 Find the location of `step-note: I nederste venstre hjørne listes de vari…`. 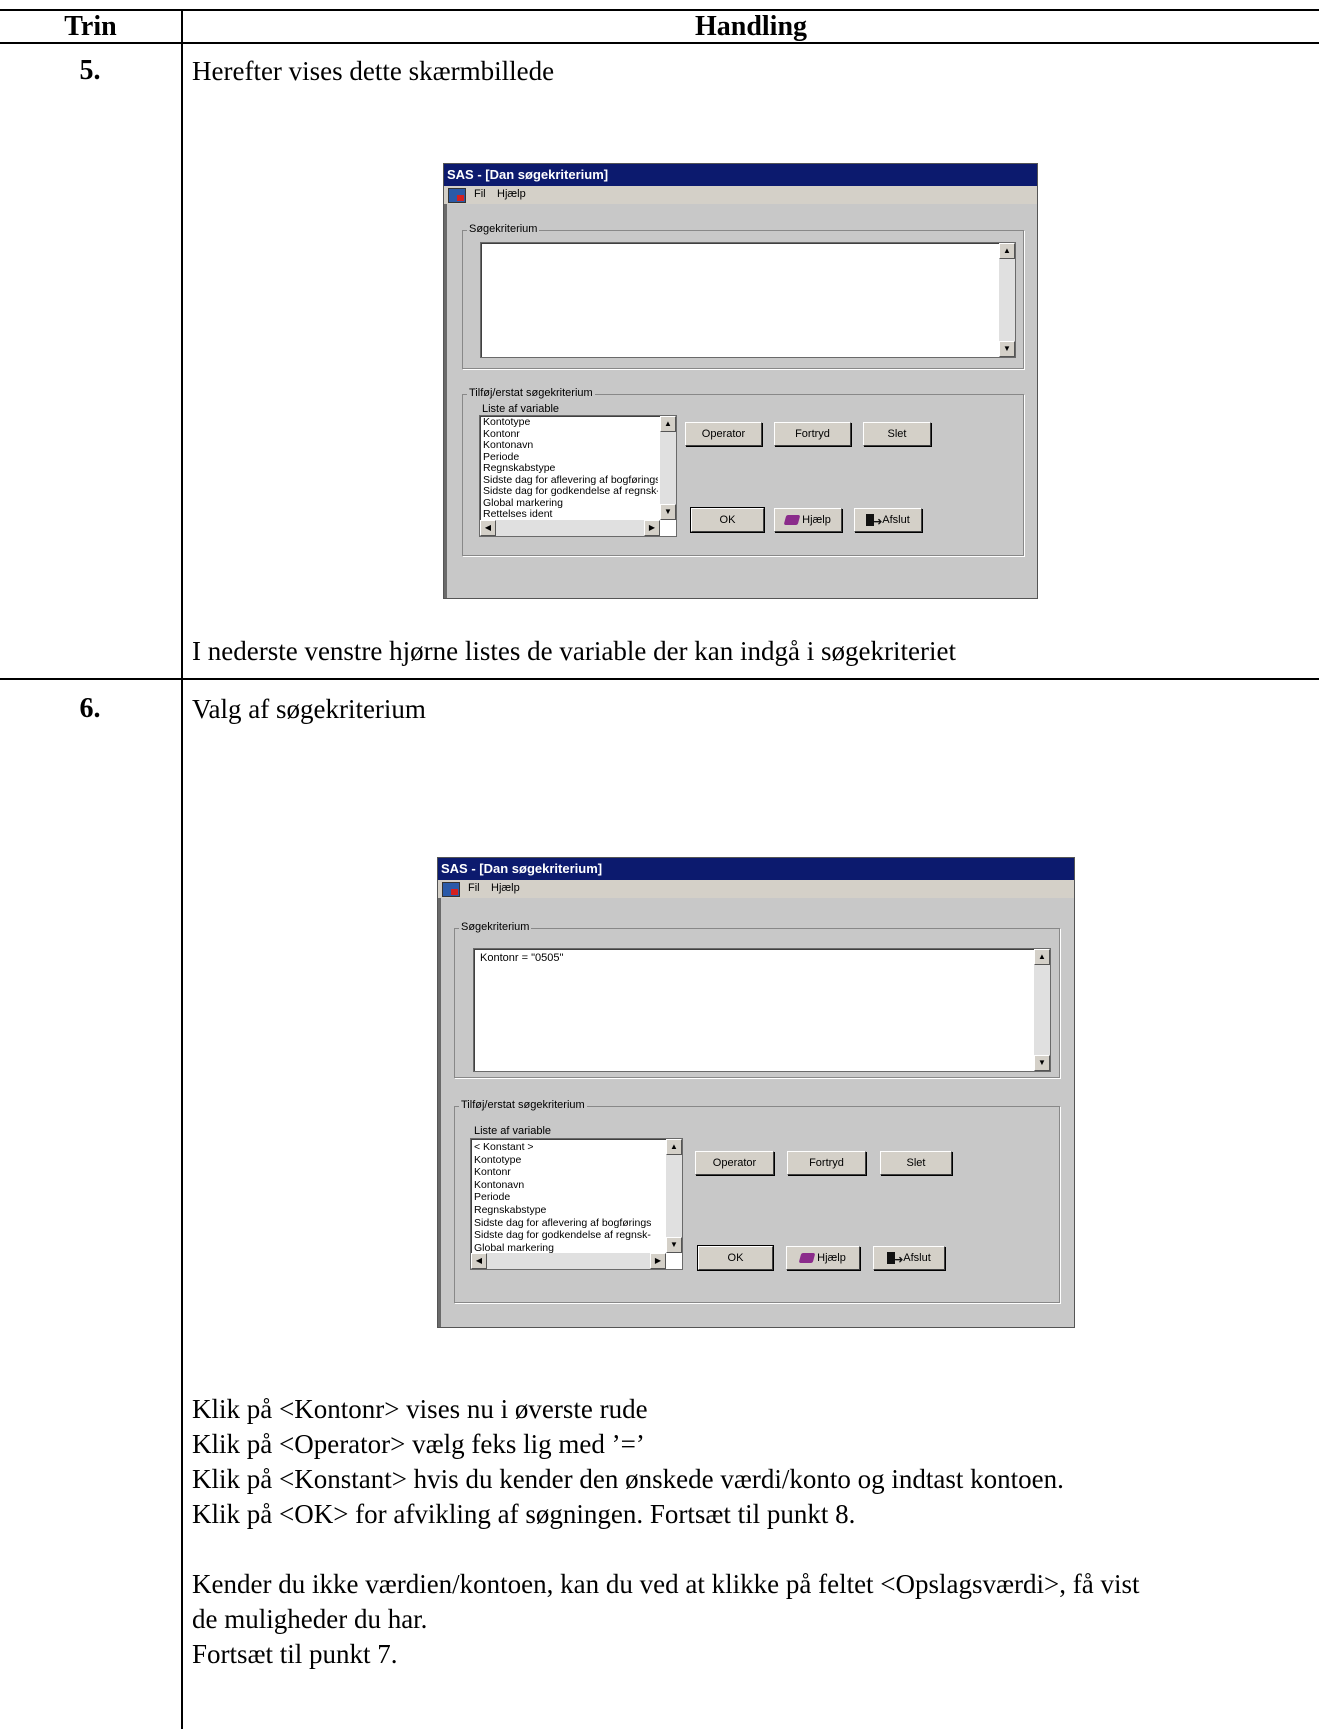

step-note: I nederste venstre hjørne listes de vari… is located at coordinates (574, 651).